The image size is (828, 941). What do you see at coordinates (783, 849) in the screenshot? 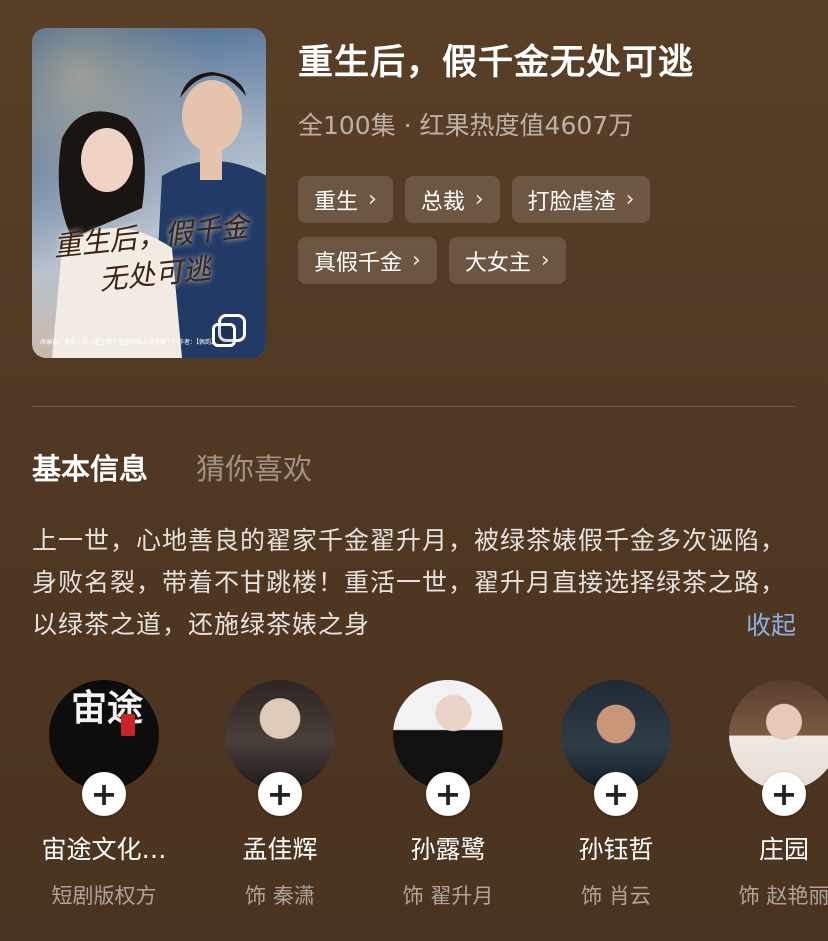
I see `cast-name: 庄园` at bounding box center [783, 849].